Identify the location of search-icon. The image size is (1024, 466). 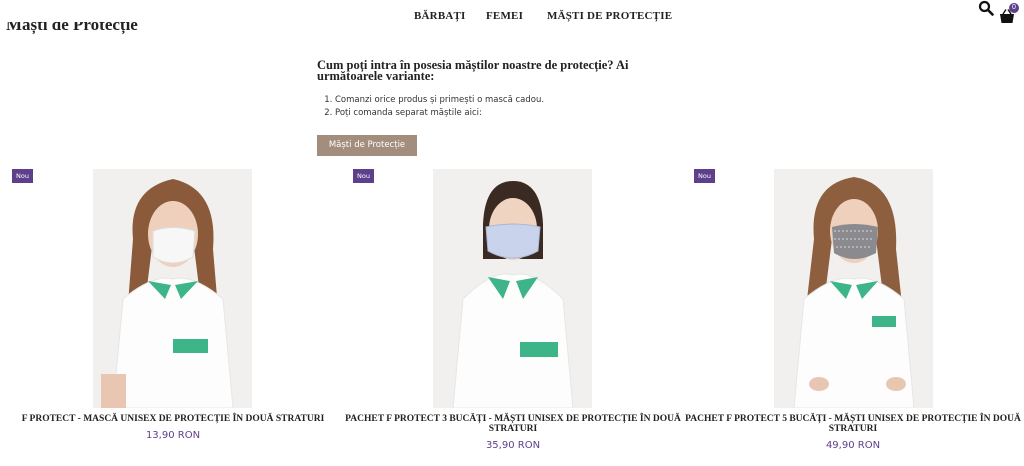
(986, 8).